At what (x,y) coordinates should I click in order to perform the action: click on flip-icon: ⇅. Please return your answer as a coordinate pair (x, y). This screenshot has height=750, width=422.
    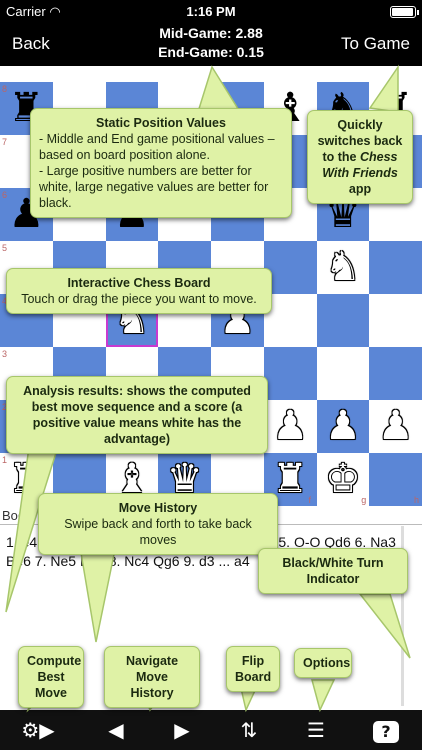
    Looking at the image, I should click on (249, 730).